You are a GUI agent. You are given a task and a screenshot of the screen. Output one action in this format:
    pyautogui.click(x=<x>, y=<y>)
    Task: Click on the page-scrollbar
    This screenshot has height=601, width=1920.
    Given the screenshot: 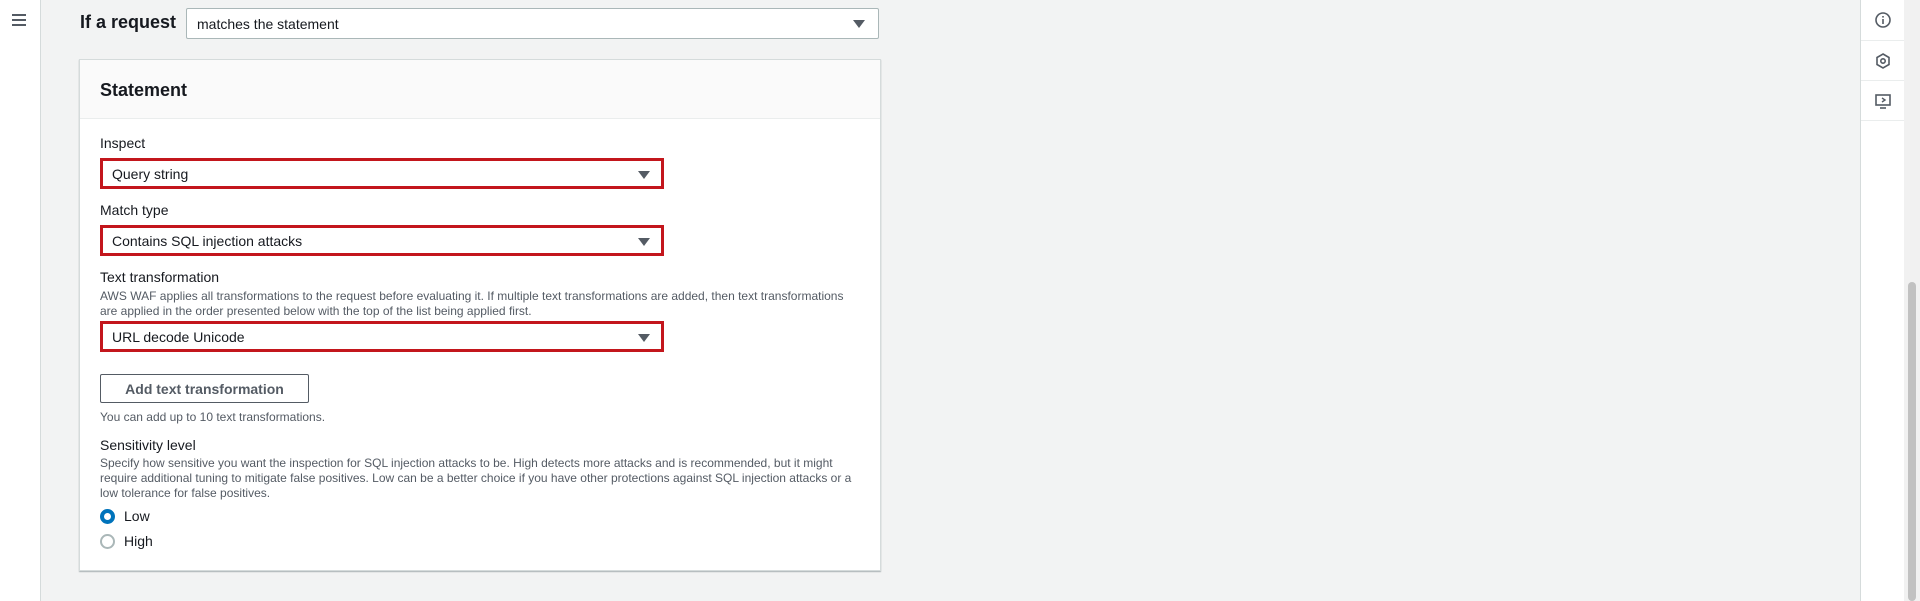 What is the action you would take?
    pyautogui.click(x=1912, y=300)
    